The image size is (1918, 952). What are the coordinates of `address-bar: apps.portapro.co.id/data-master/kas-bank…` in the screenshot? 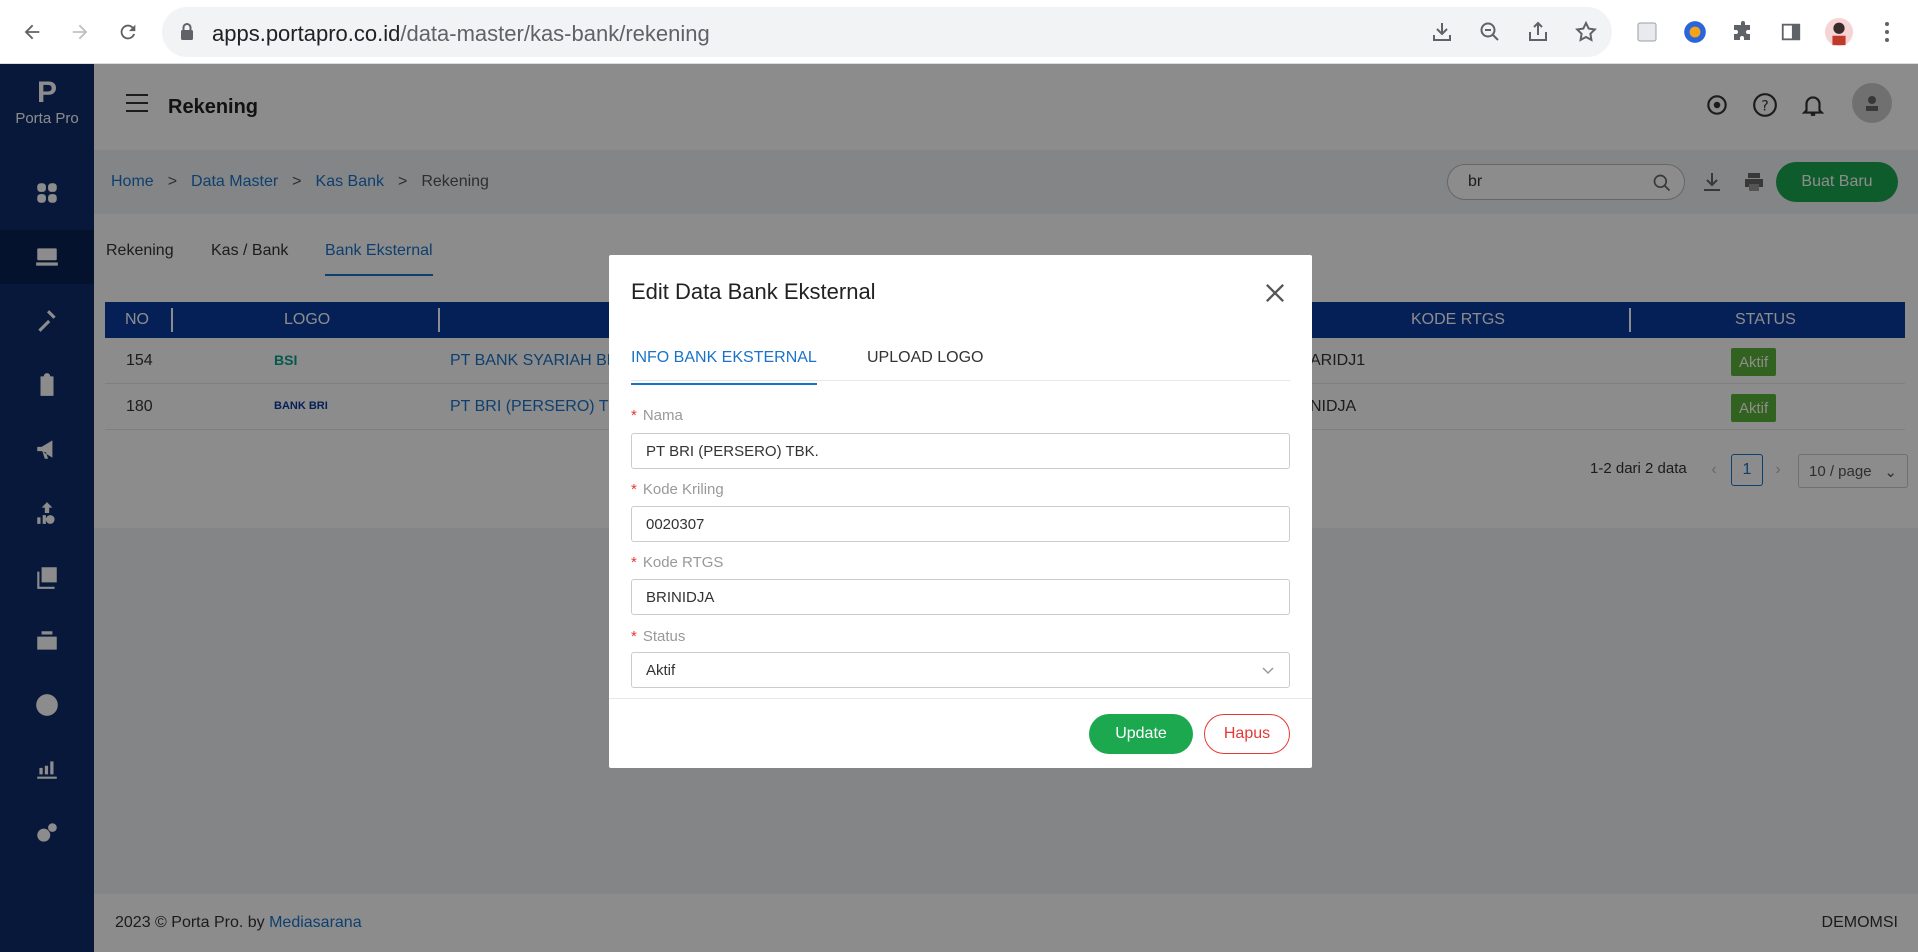 It's located at (887, 32).